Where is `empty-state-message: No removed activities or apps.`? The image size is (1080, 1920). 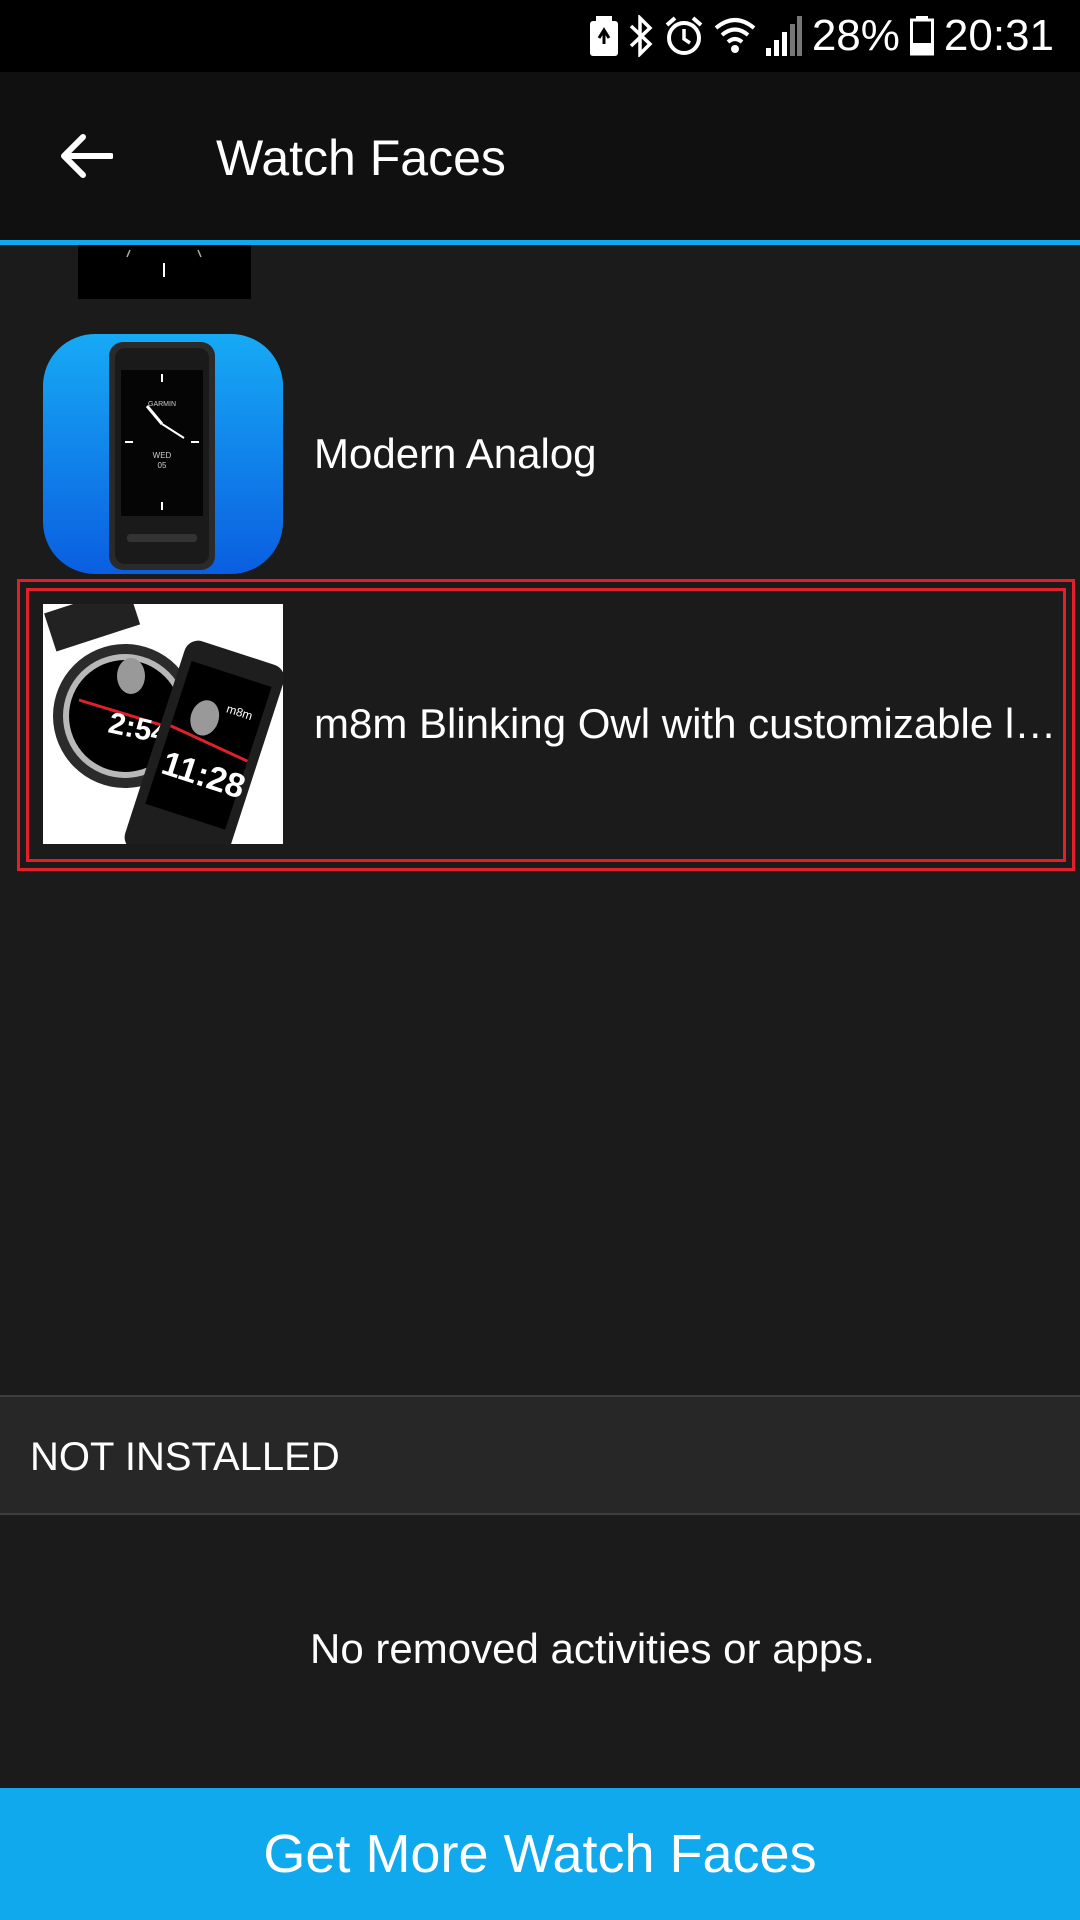
empty-state-message: No removed activities or apps. is located at coordinates (592, 1648).